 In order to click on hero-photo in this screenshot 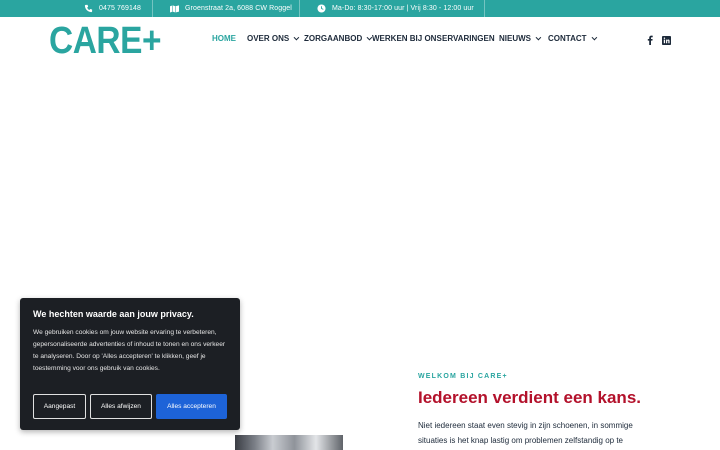, I will do `click(289, 442)`.